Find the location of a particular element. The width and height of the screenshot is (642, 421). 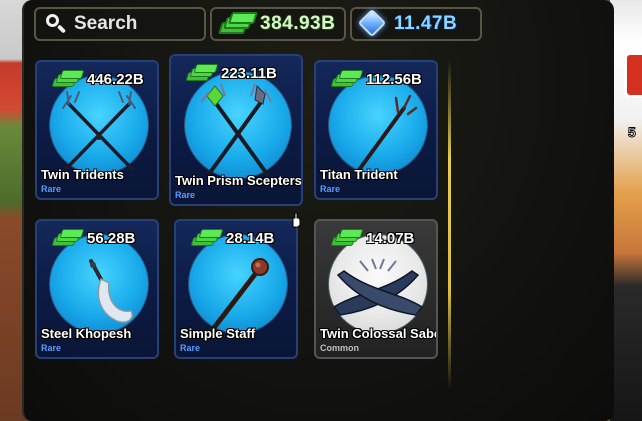

cash-balance: 384.93B is located at coordinates (278, 24).